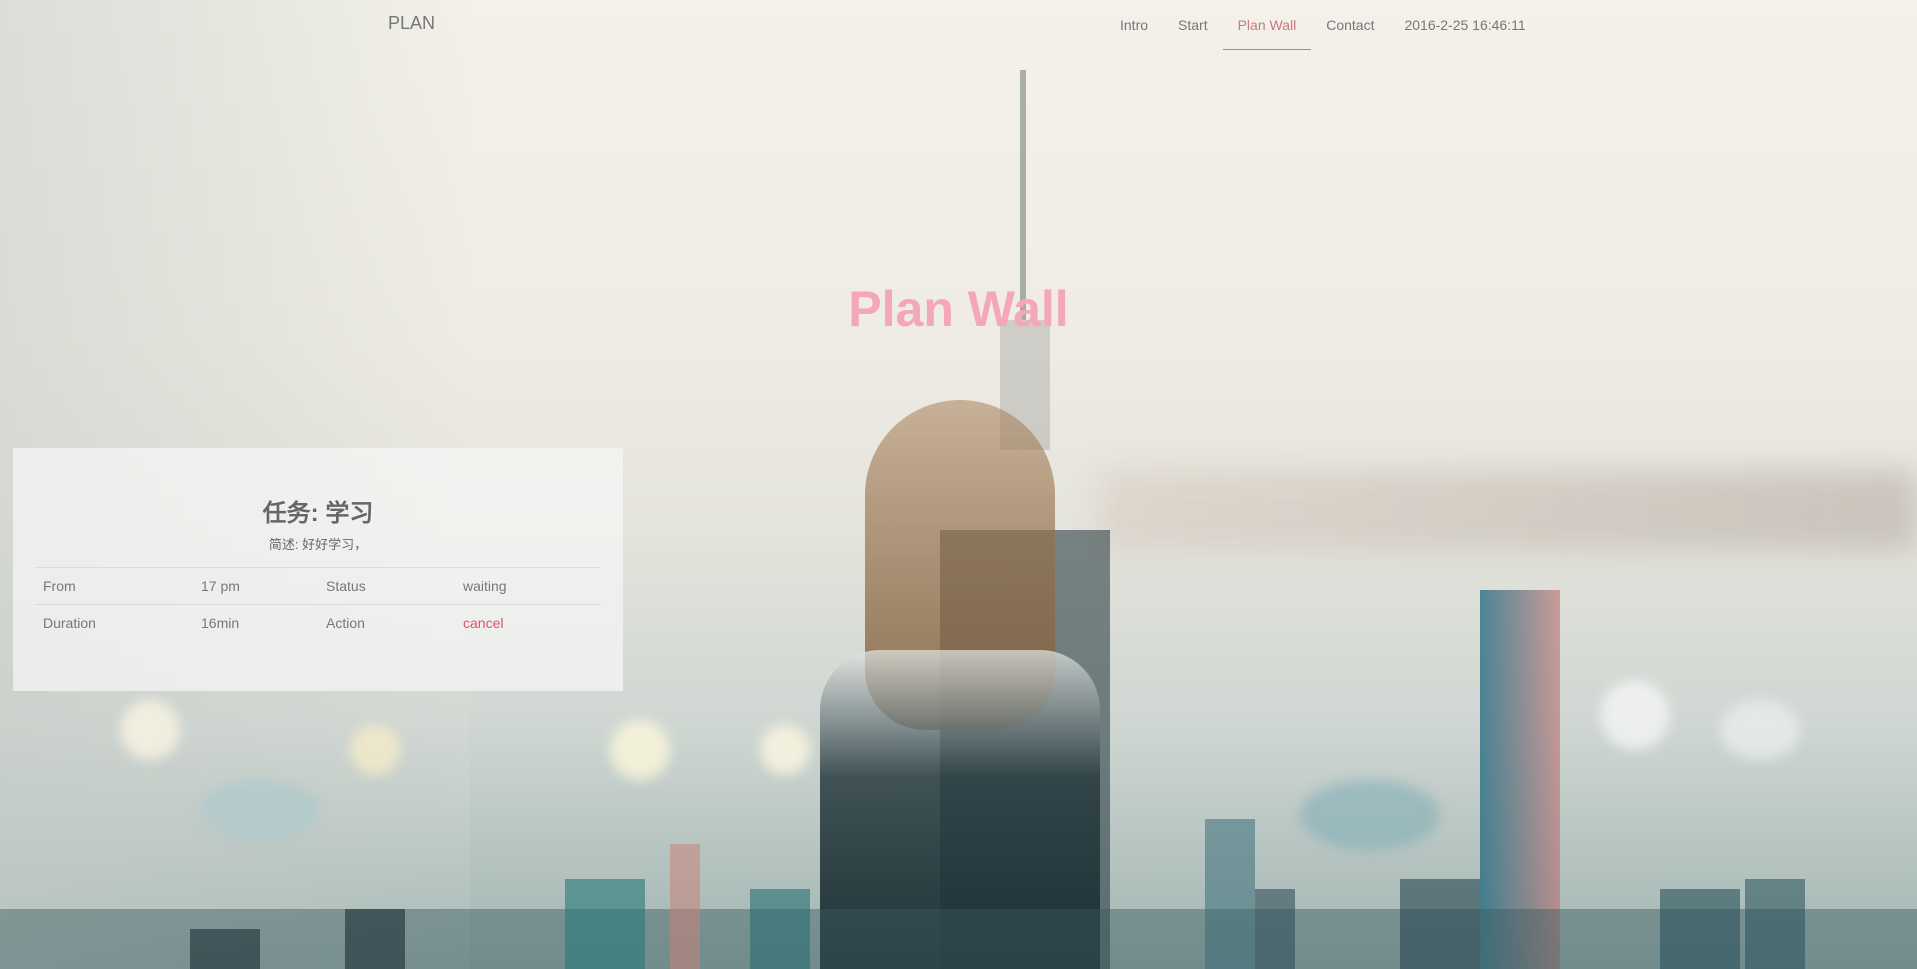  What do you see at coordinates (318, 544) in the screenshot?
I see `task-description: 简述: 好好学习，` at bounding box center [318, 544].